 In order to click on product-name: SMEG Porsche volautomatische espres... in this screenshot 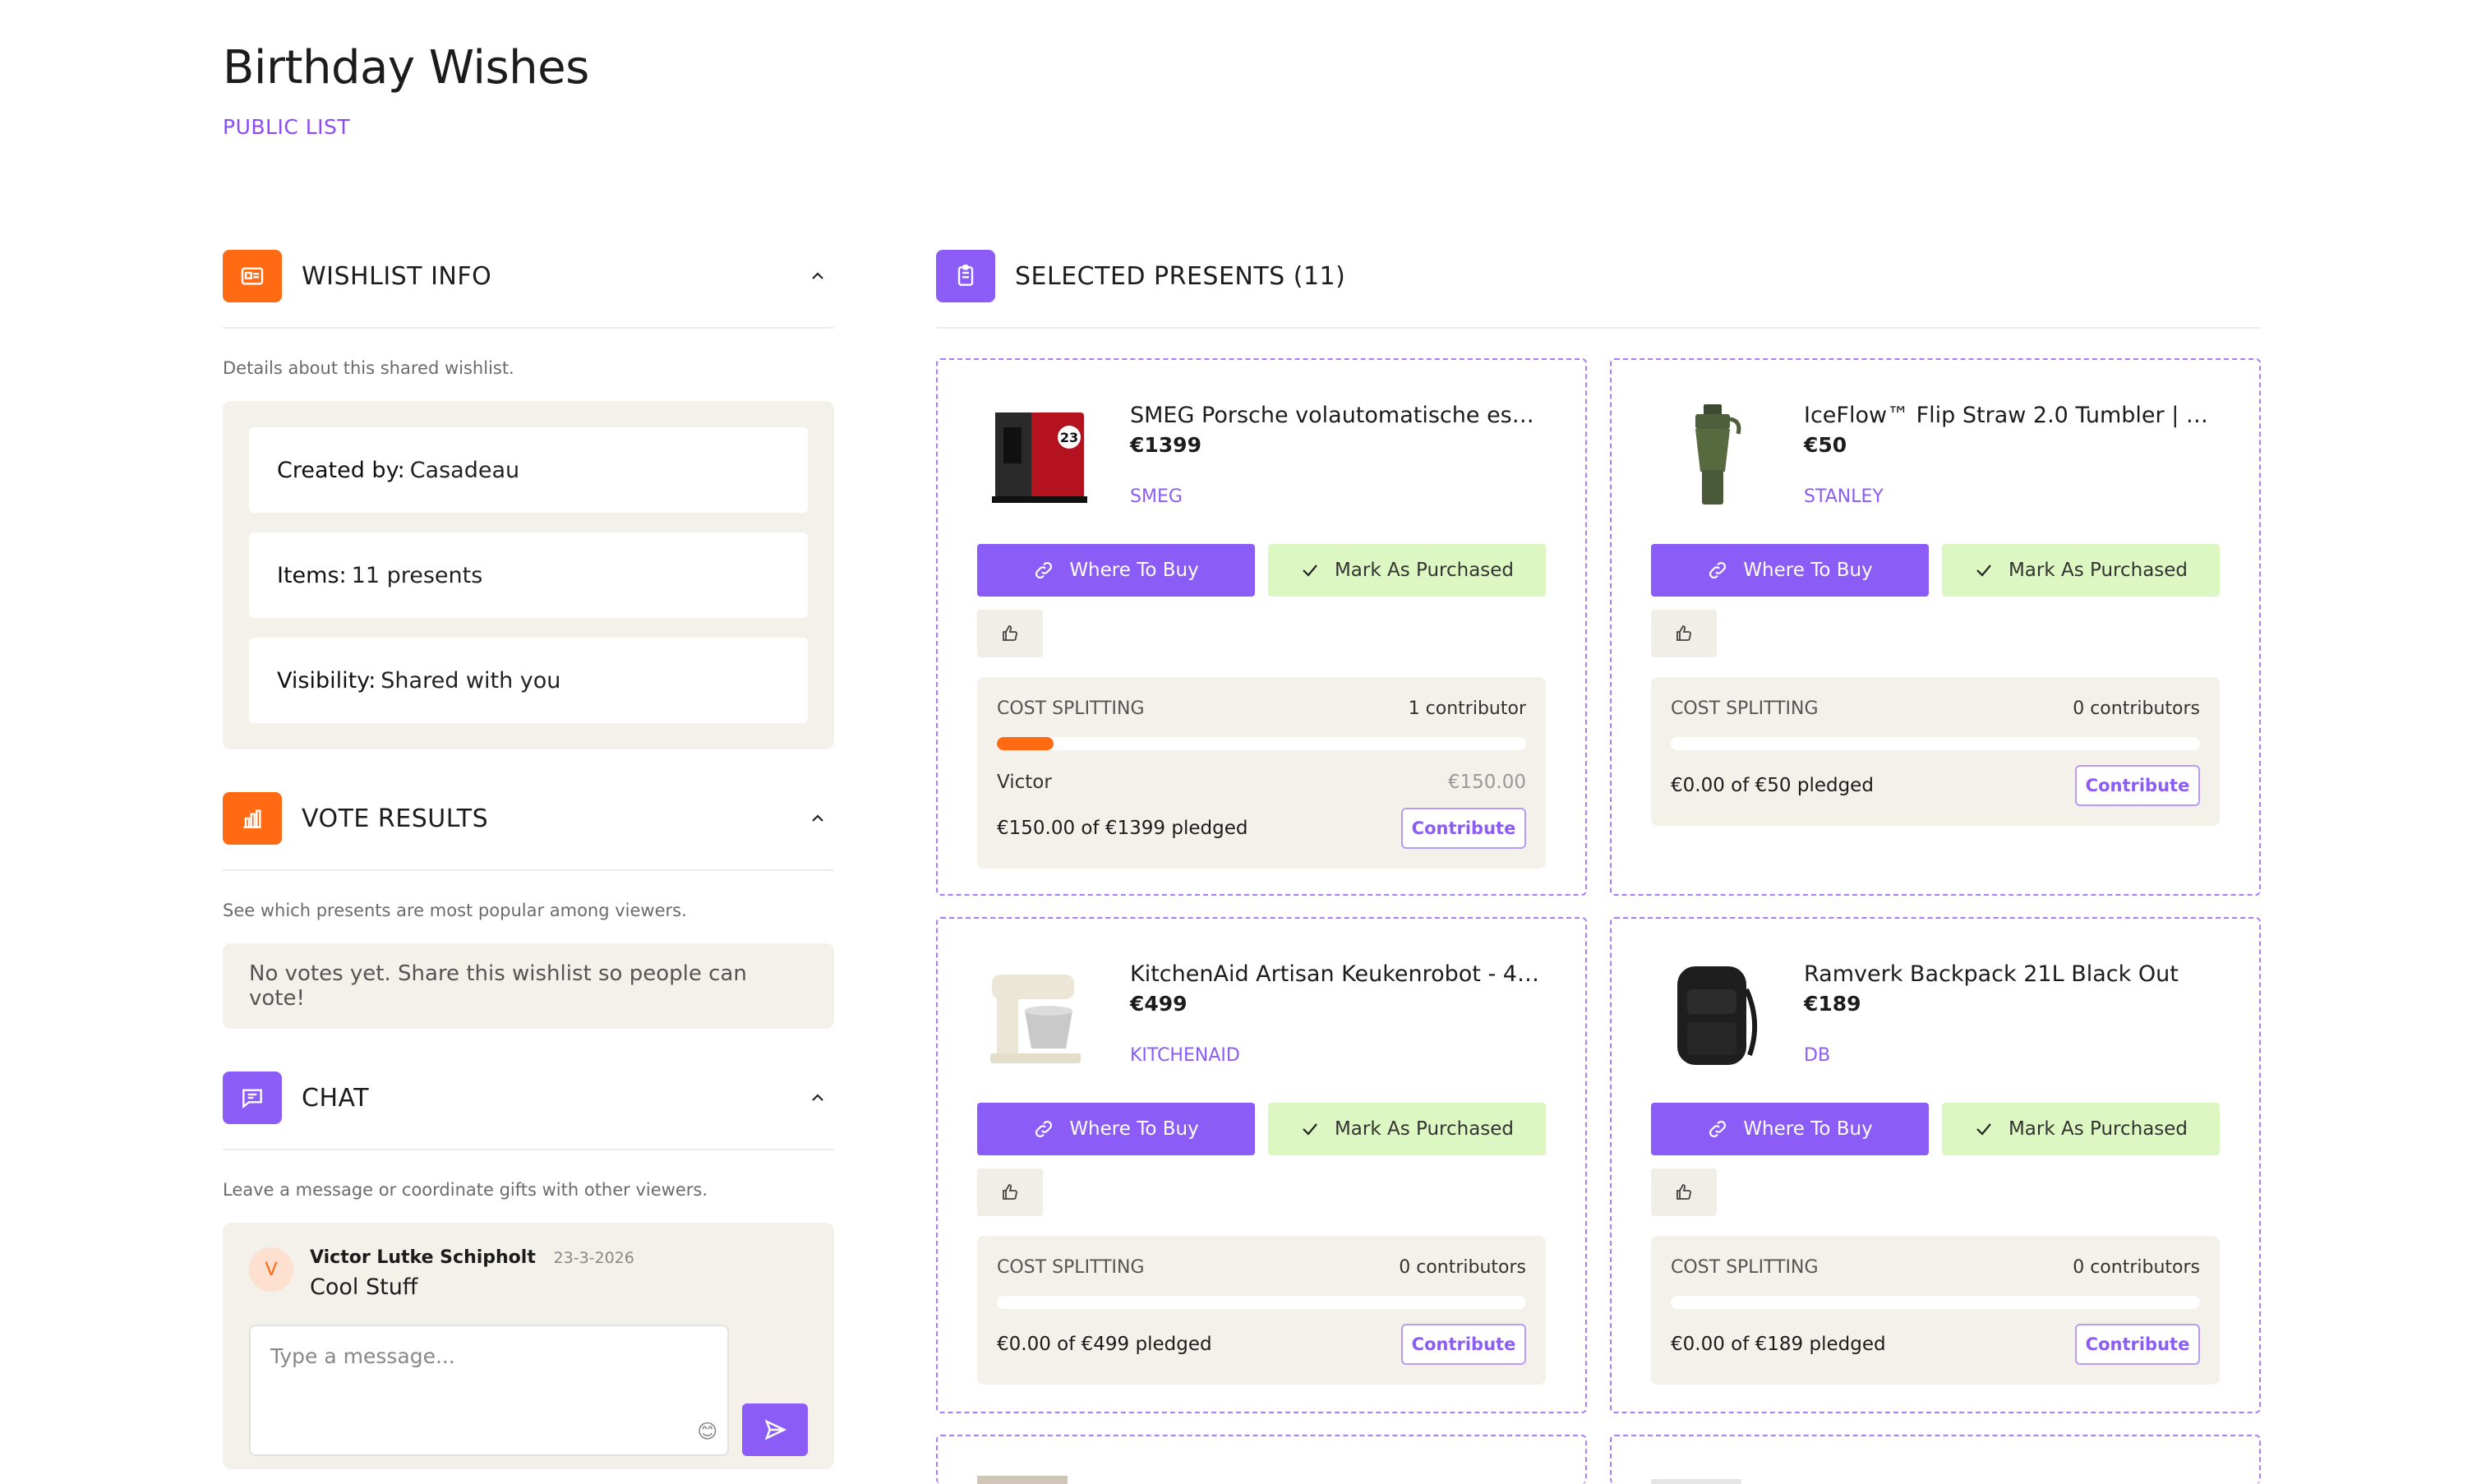, I will do `click(1335, 416)`.